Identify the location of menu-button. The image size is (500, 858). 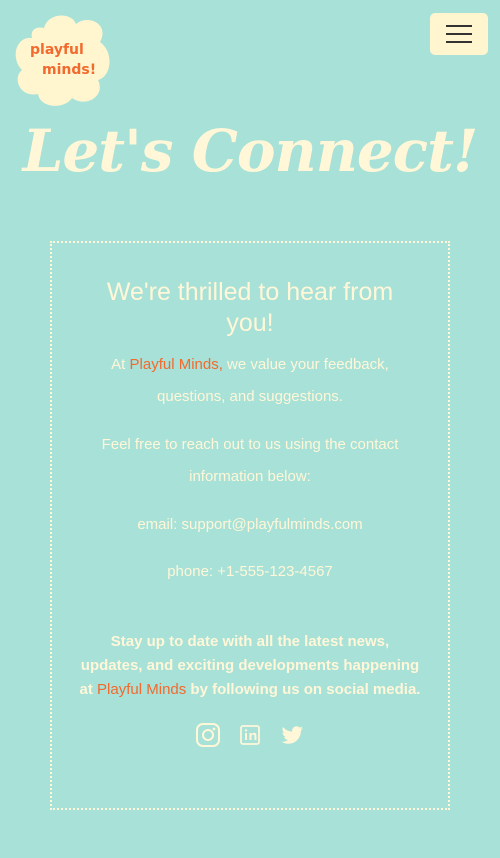
(459, 34).